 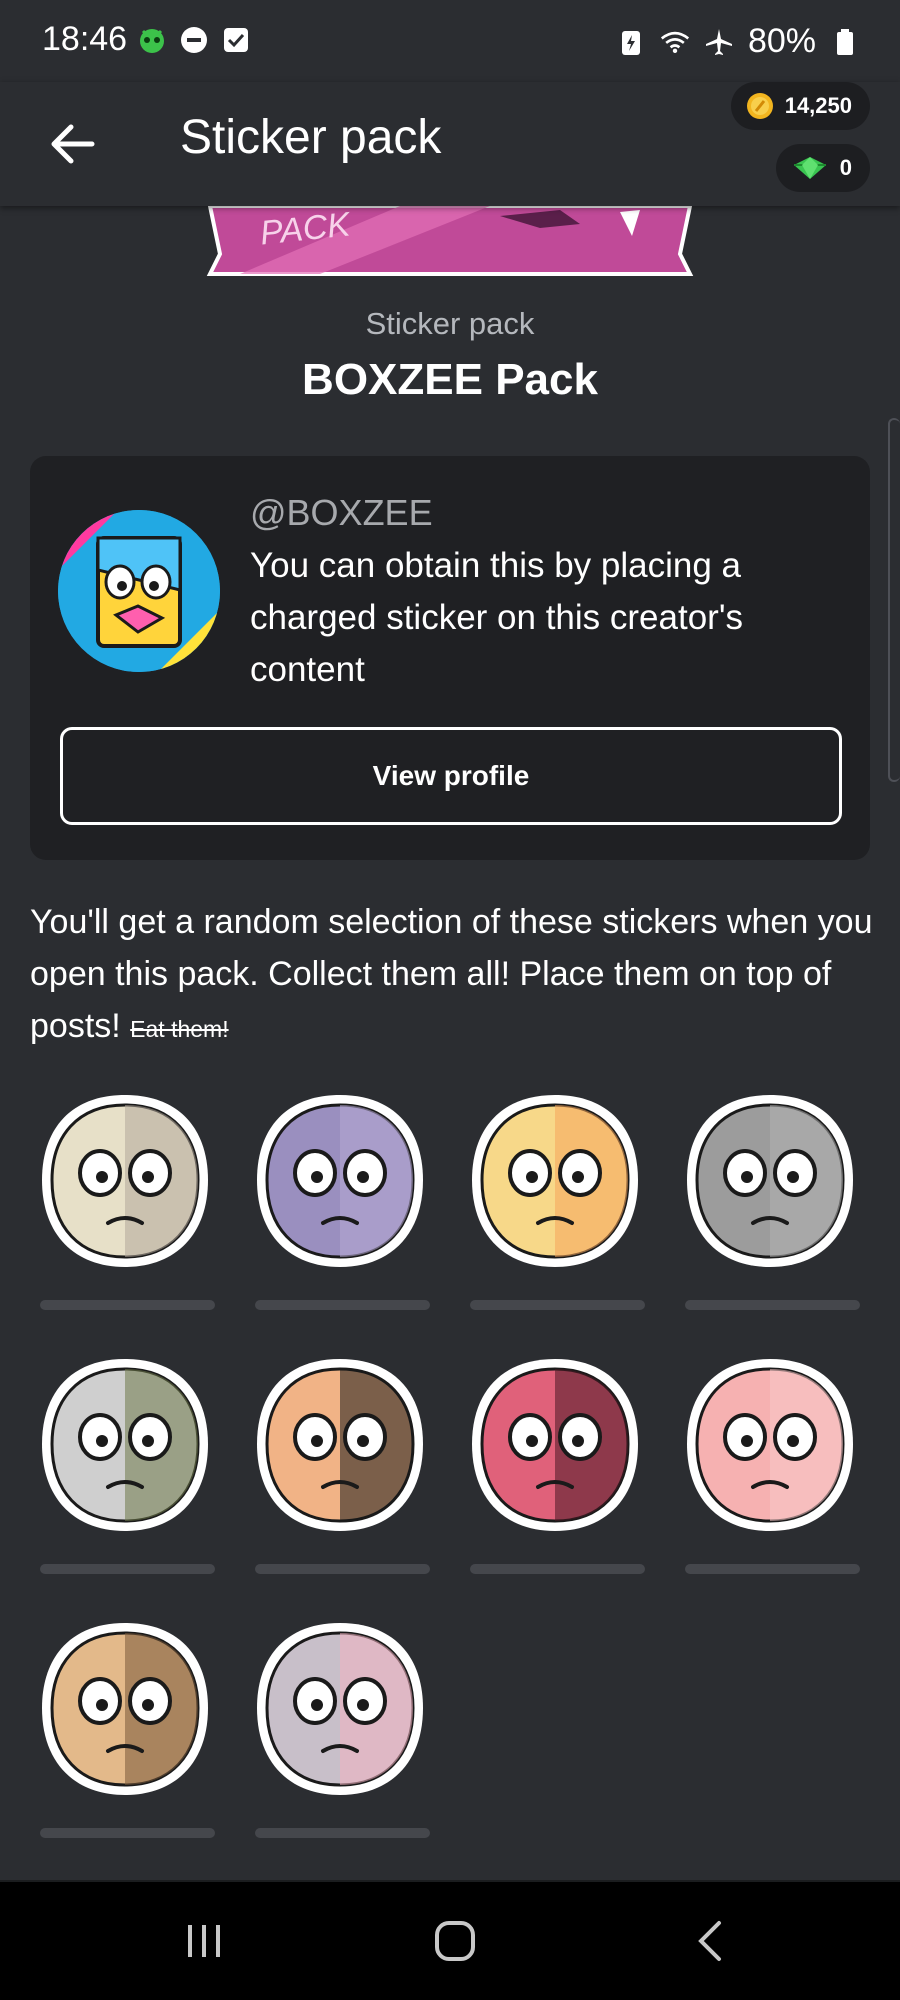 I want to click on sticker-gray-scruffy-face, so click(x=770, y=1197).